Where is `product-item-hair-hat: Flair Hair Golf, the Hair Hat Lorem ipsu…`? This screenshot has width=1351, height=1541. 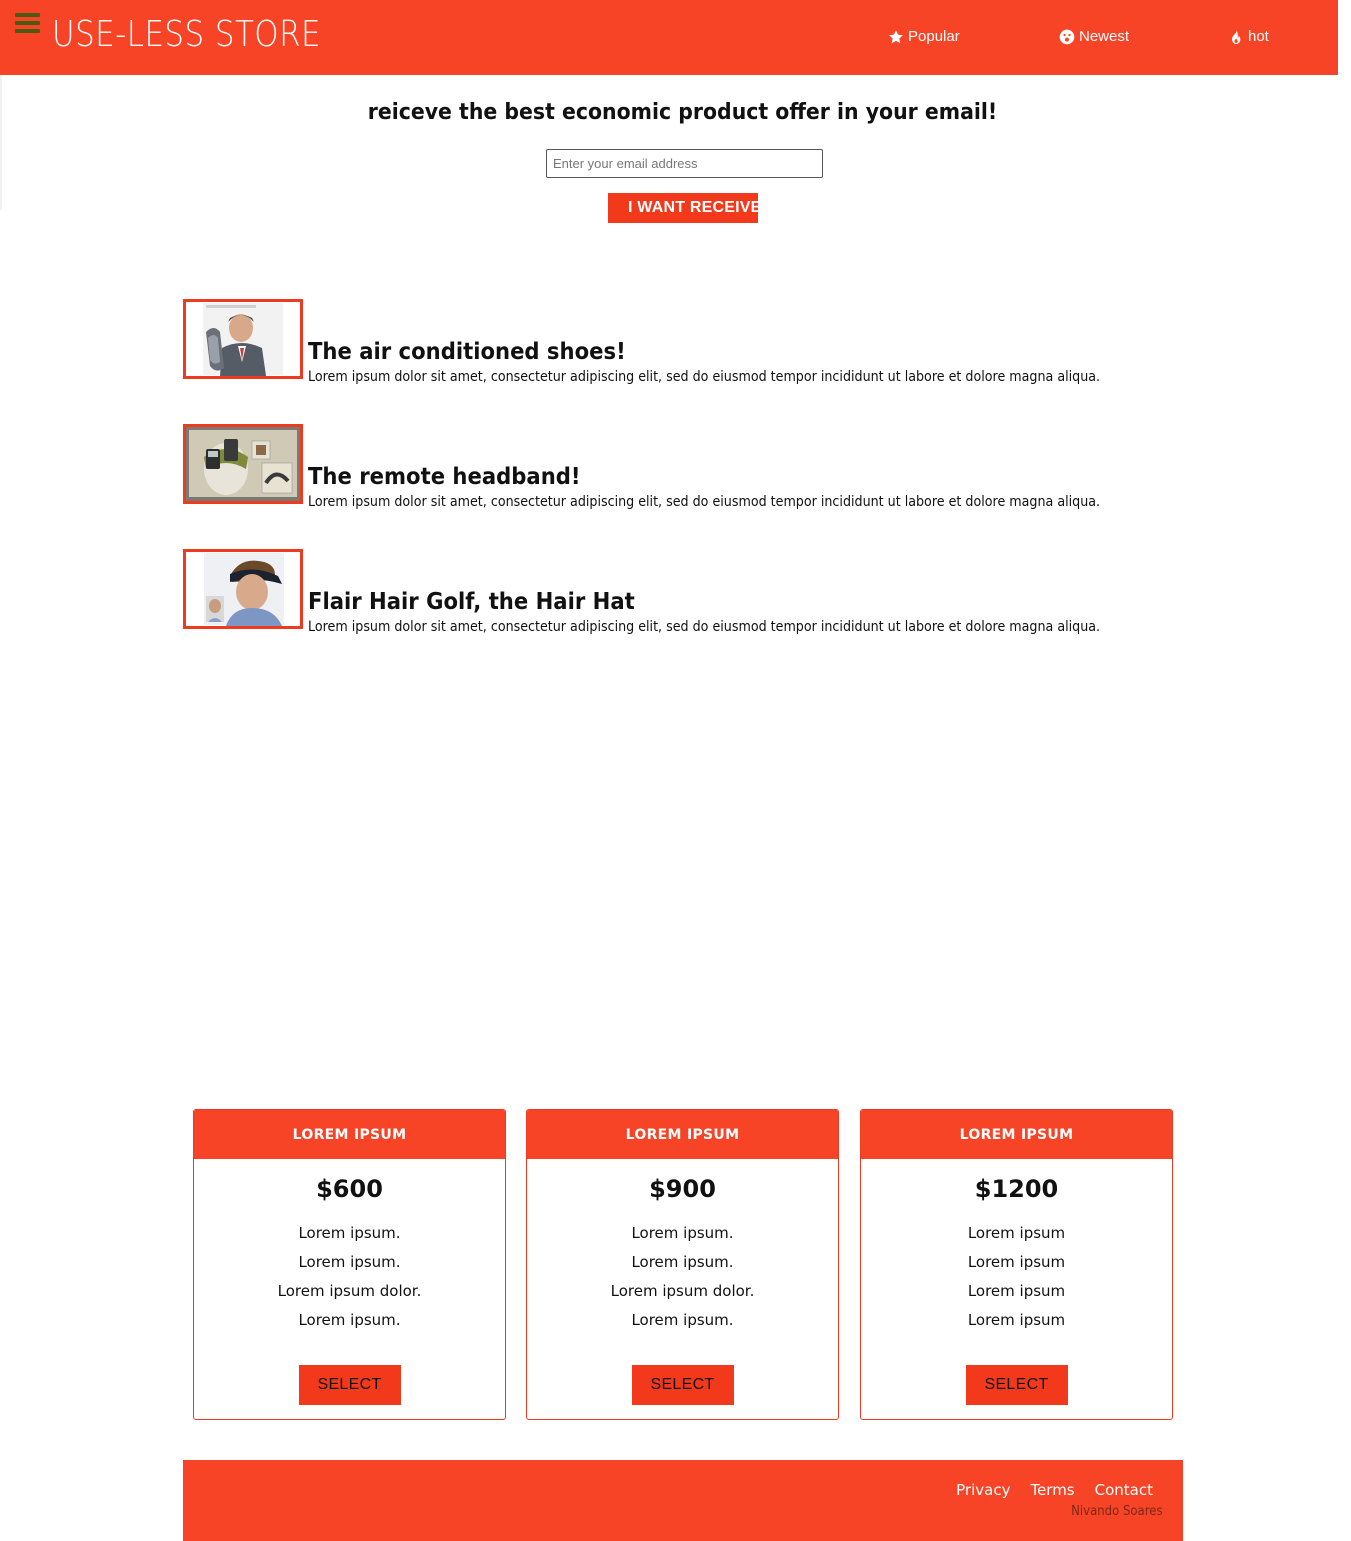 product-item-hair-hat: Flair Hair Golf, the Hair Hat Lorem ipsu… is located at coordinates (683, 594).